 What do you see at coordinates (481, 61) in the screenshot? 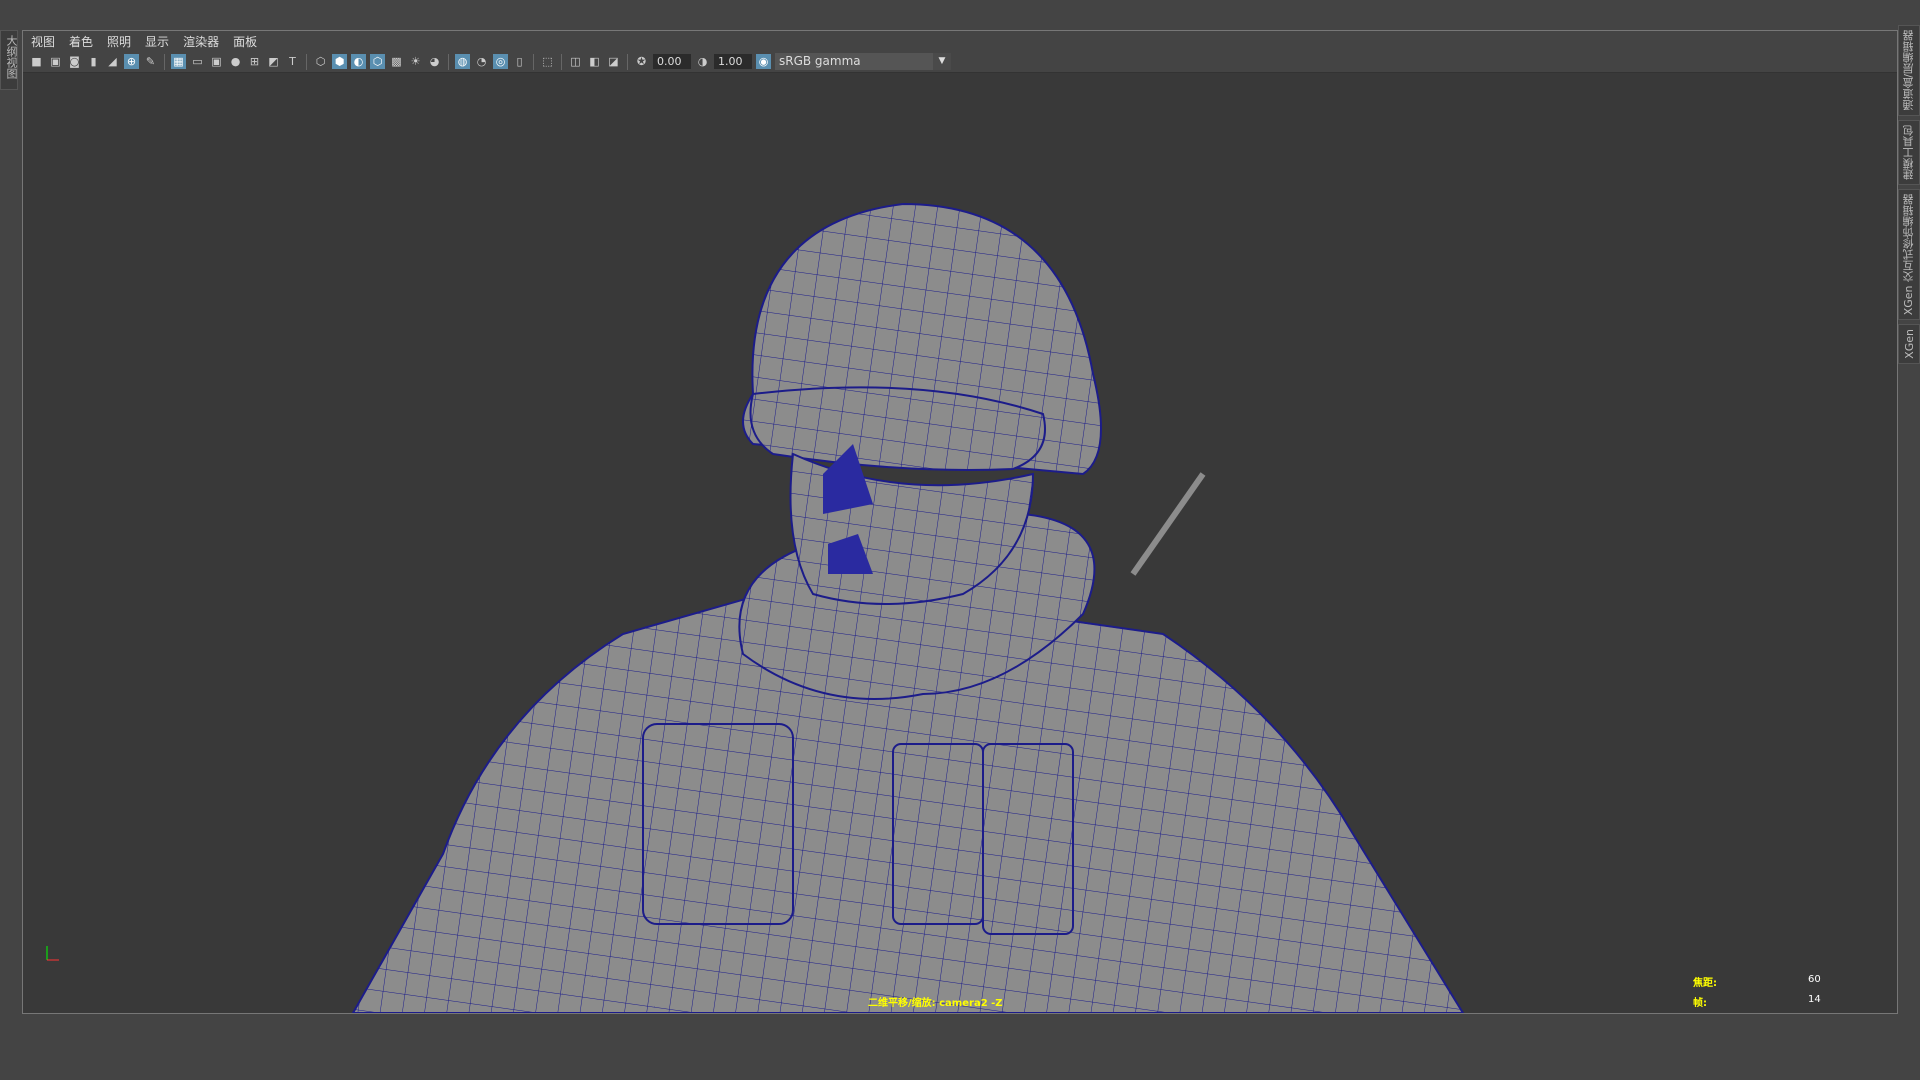
I see `motion-blur-icon: ◔` at bounding box center [481, 61].